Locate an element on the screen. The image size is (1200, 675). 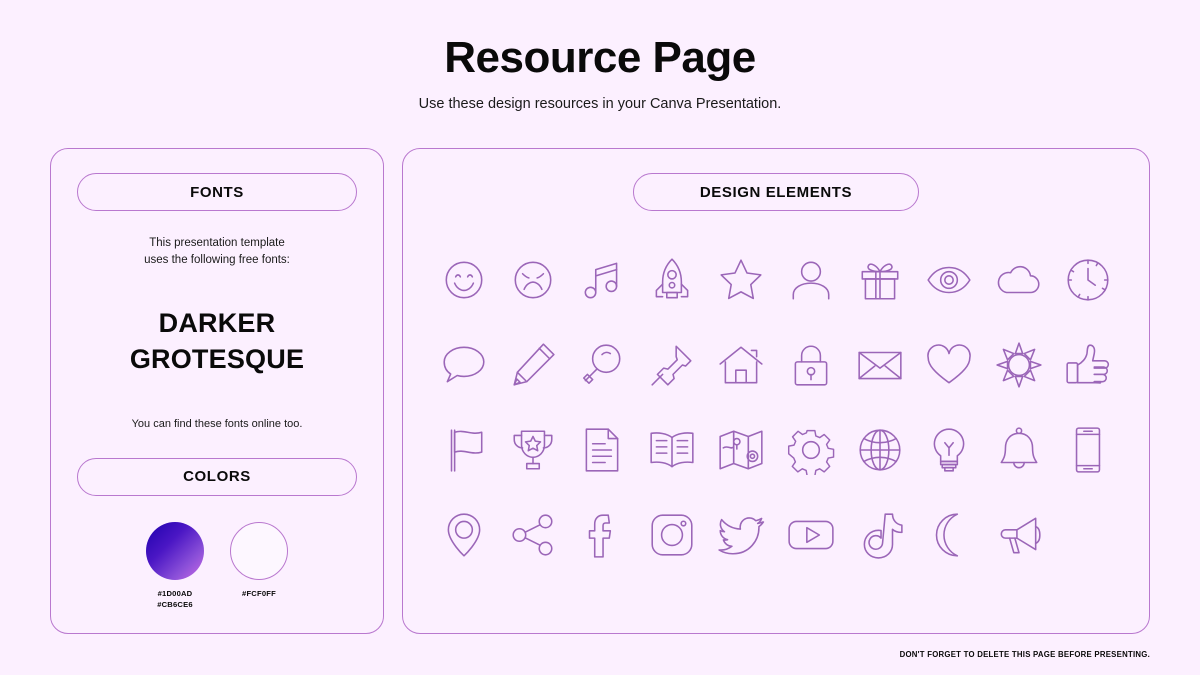
book-icon is located at coordinates (672, 450).